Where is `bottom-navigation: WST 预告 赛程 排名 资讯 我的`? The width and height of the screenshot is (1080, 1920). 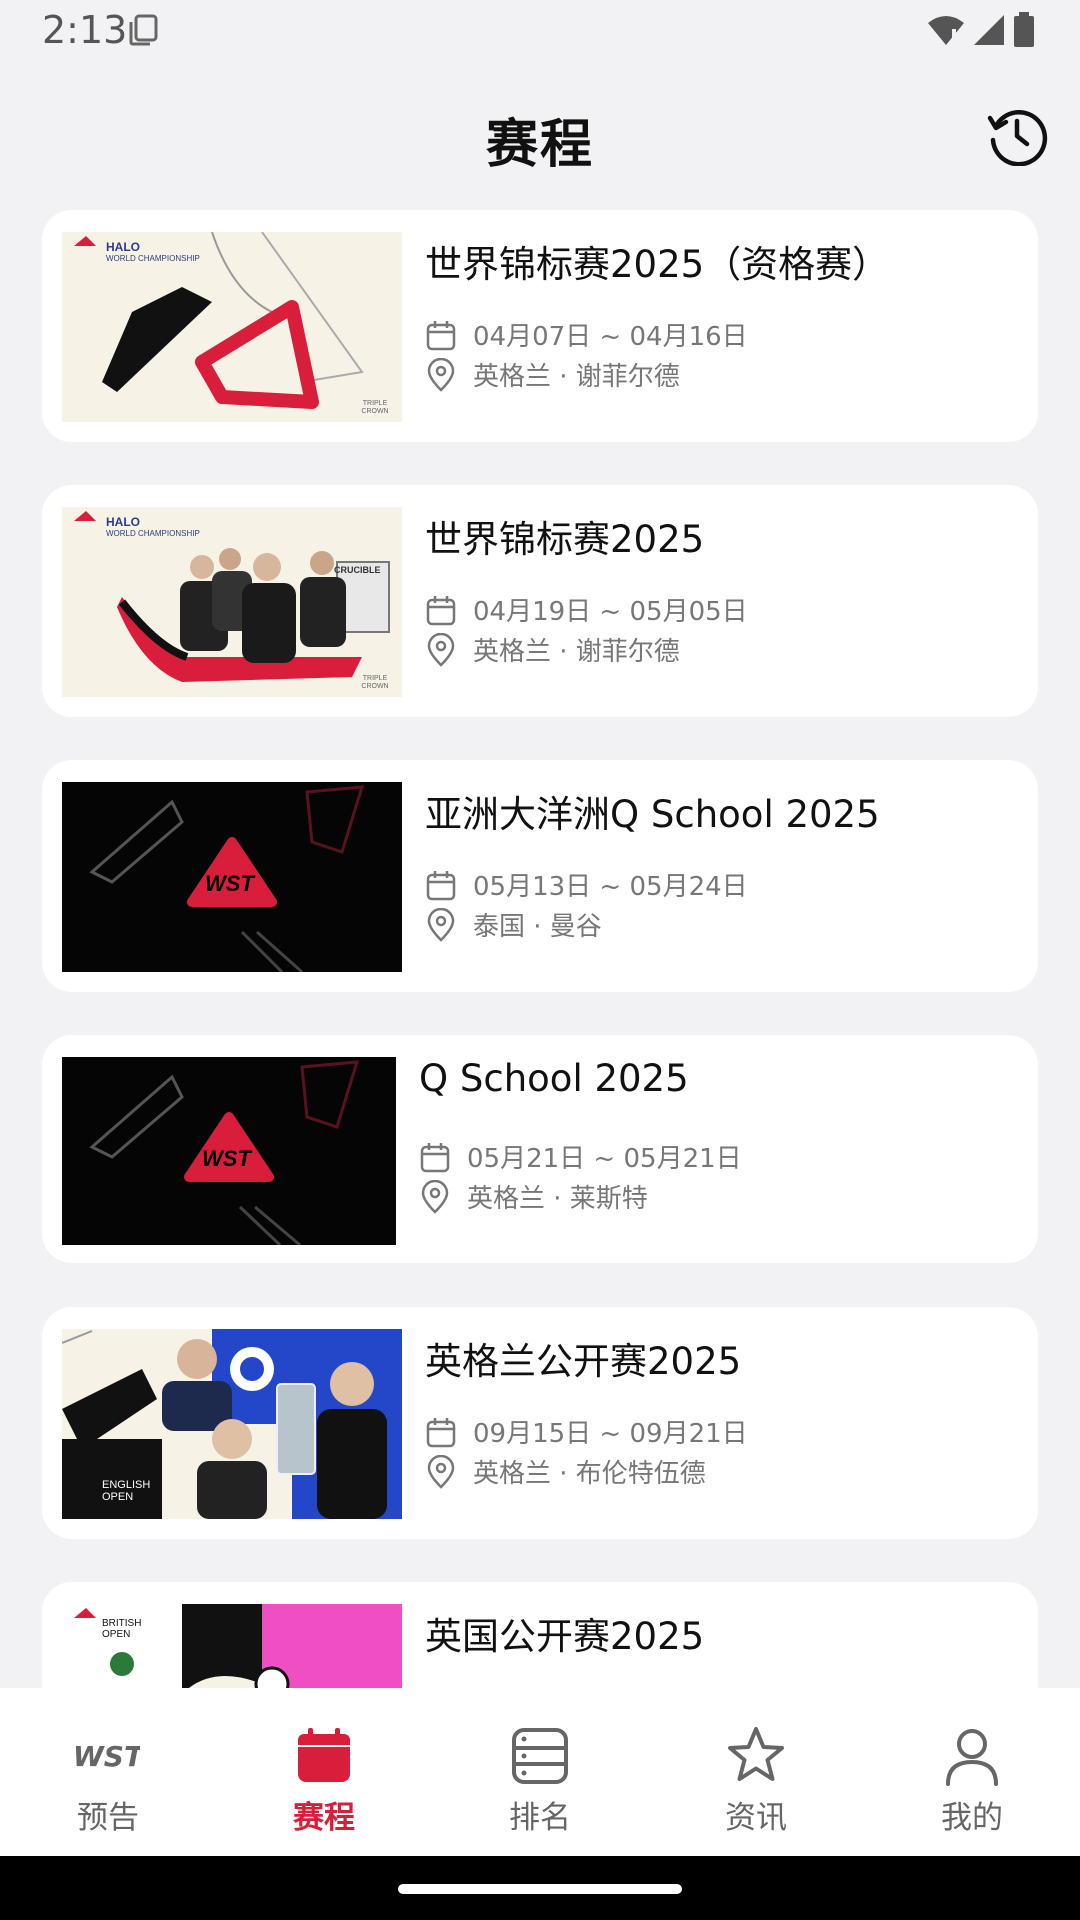 bottom-navigation: WST 预告 赛程 排名 资讯 我的 is located at coordinates (540, 1772).